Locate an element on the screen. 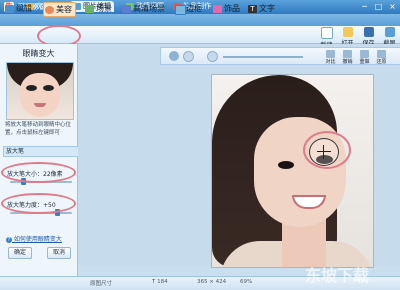  restore-button: 还原 is located at coordinates (381, 57).